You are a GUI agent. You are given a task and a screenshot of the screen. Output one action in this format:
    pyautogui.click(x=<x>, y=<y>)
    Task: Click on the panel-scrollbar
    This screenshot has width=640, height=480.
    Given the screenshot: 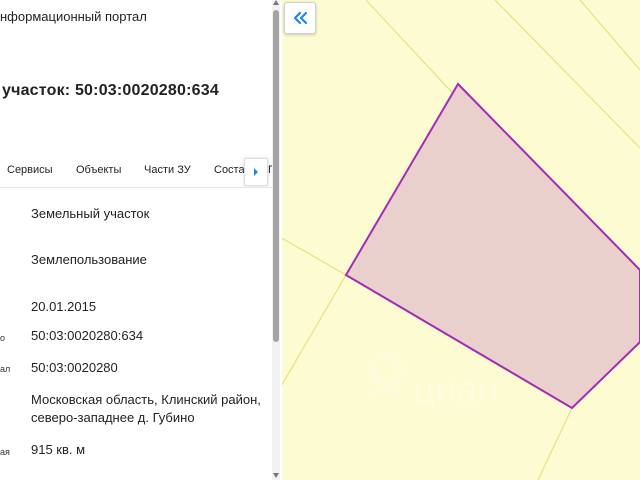 What is the action you would take?
    pyautogui.click(x=276, y=240)
    